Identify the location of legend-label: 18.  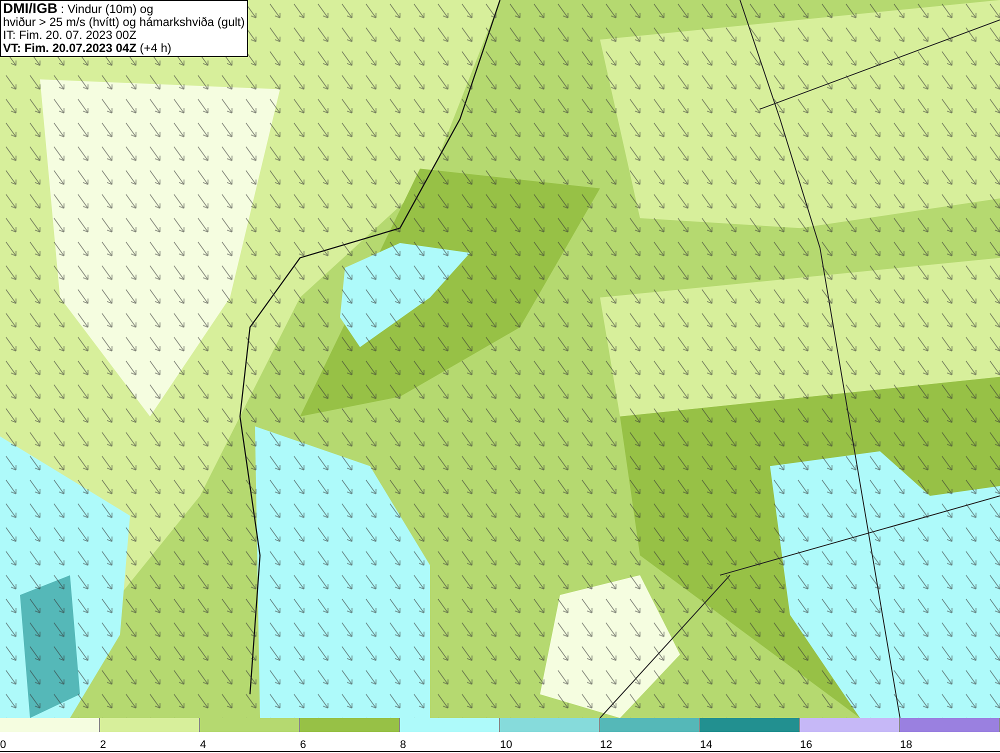
(906, 745).